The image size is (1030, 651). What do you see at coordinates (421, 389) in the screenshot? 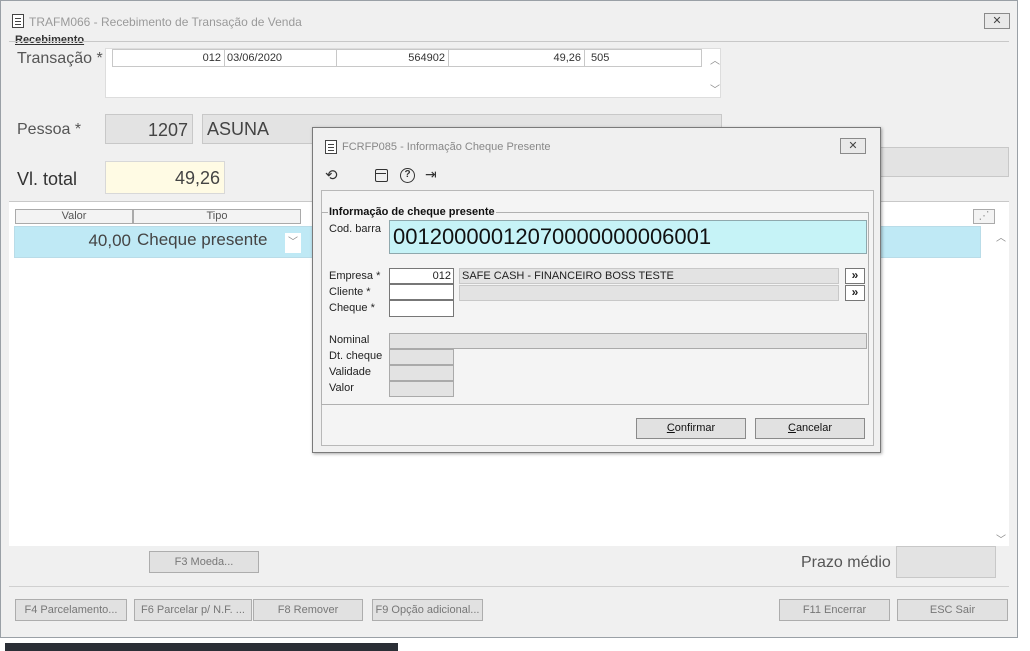
I see `valor-field` at bounding box center [421, 389].